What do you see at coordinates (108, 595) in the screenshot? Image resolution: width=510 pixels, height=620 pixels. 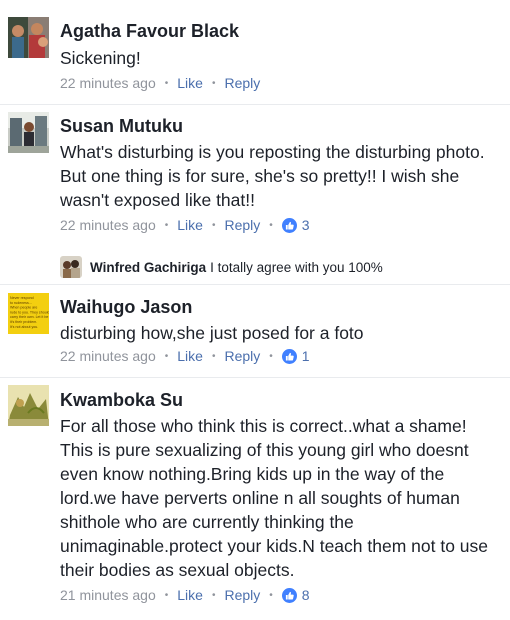 I see `comment-timestamp: 21 minutes ago` at bounding box center [108, 595].